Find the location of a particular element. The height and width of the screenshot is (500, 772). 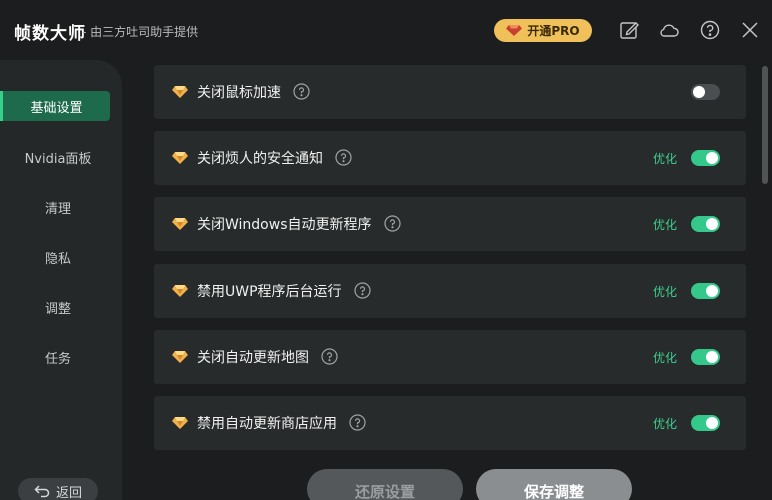

cloud-icon is located at coordinates (669, 30).